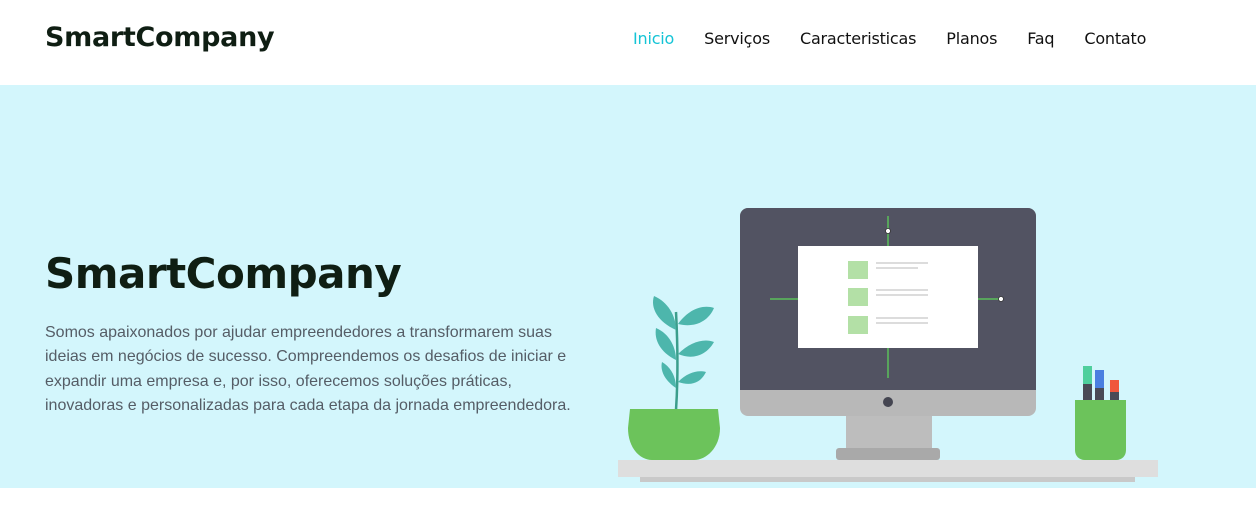 The height and width of the screenshot is (527, 1256). I want to click on brand-logo: SmartCompany, so click(160, 37).